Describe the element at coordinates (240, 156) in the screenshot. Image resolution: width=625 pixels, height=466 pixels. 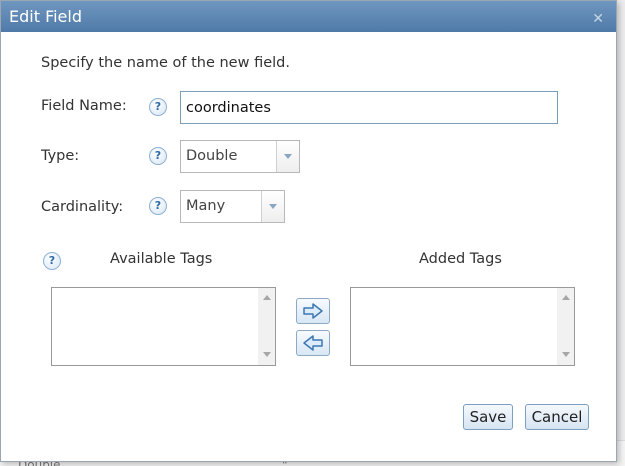
I see `type-select: Double` at that location.